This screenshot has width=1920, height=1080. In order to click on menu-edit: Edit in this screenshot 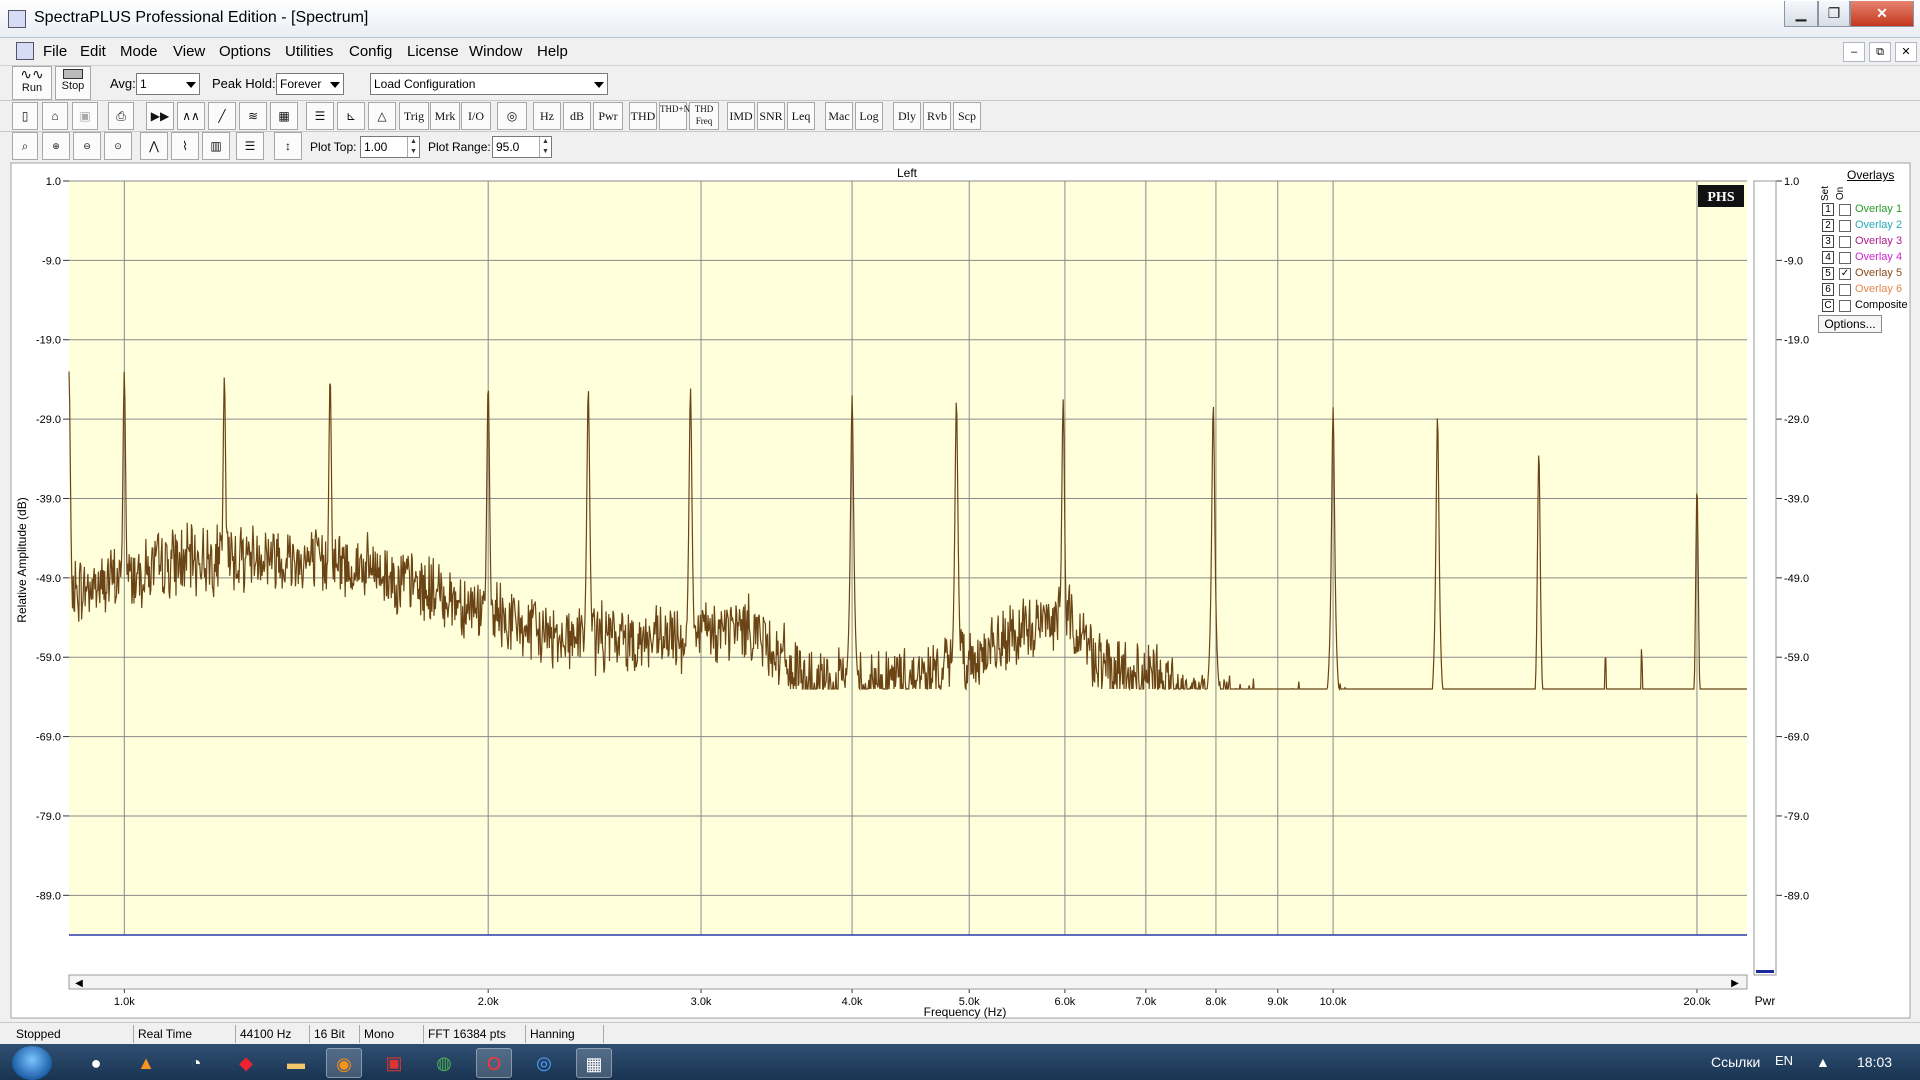, I will do `click(93, 51)`.